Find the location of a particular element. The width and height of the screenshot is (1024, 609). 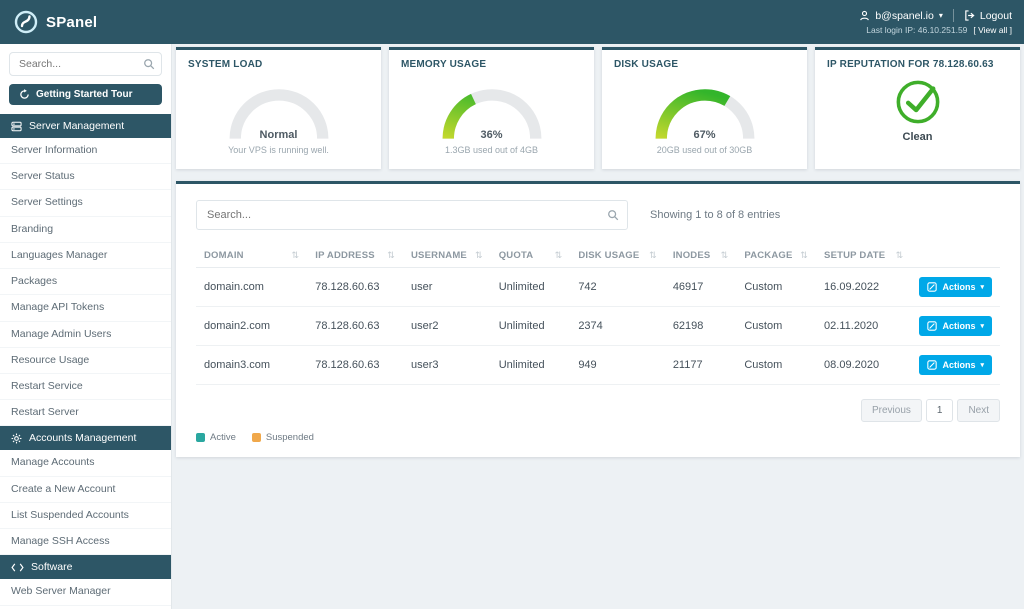

cell-domain: domain3.com is located at coordinates (252, 365).